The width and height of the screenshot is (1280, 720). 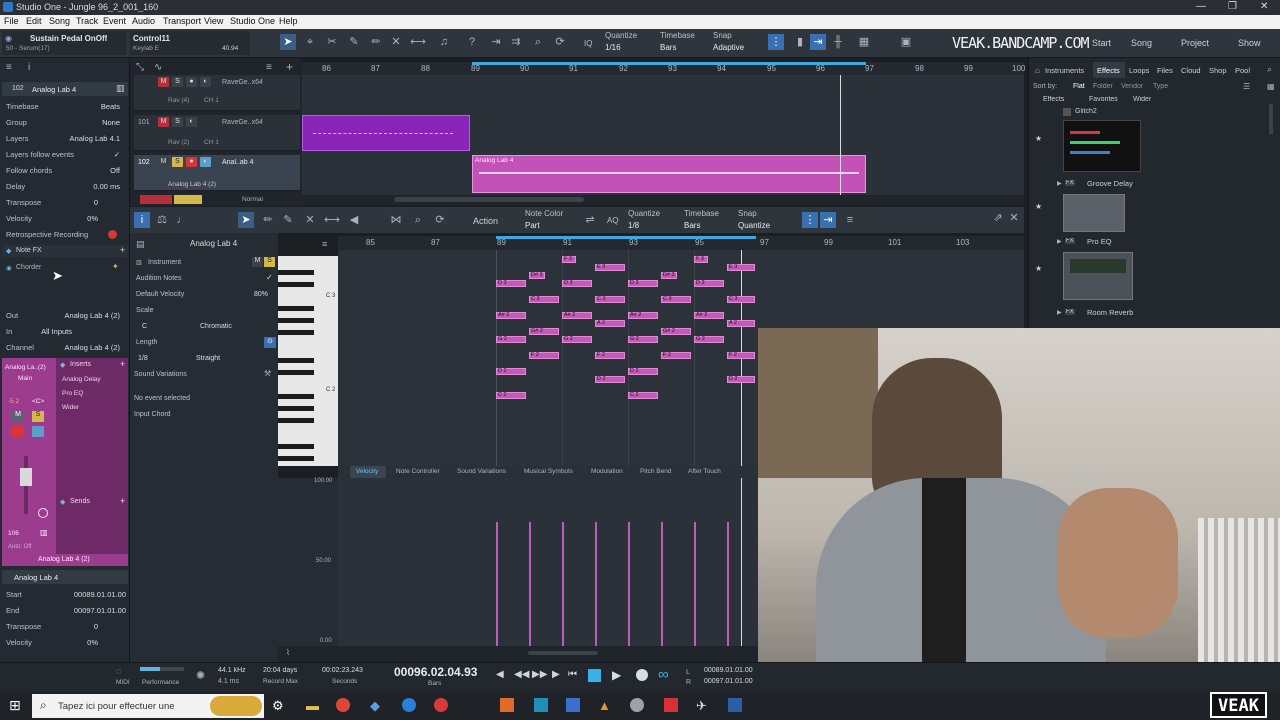 I want to click on midi-note: D 3, so click(x=643, y=283).